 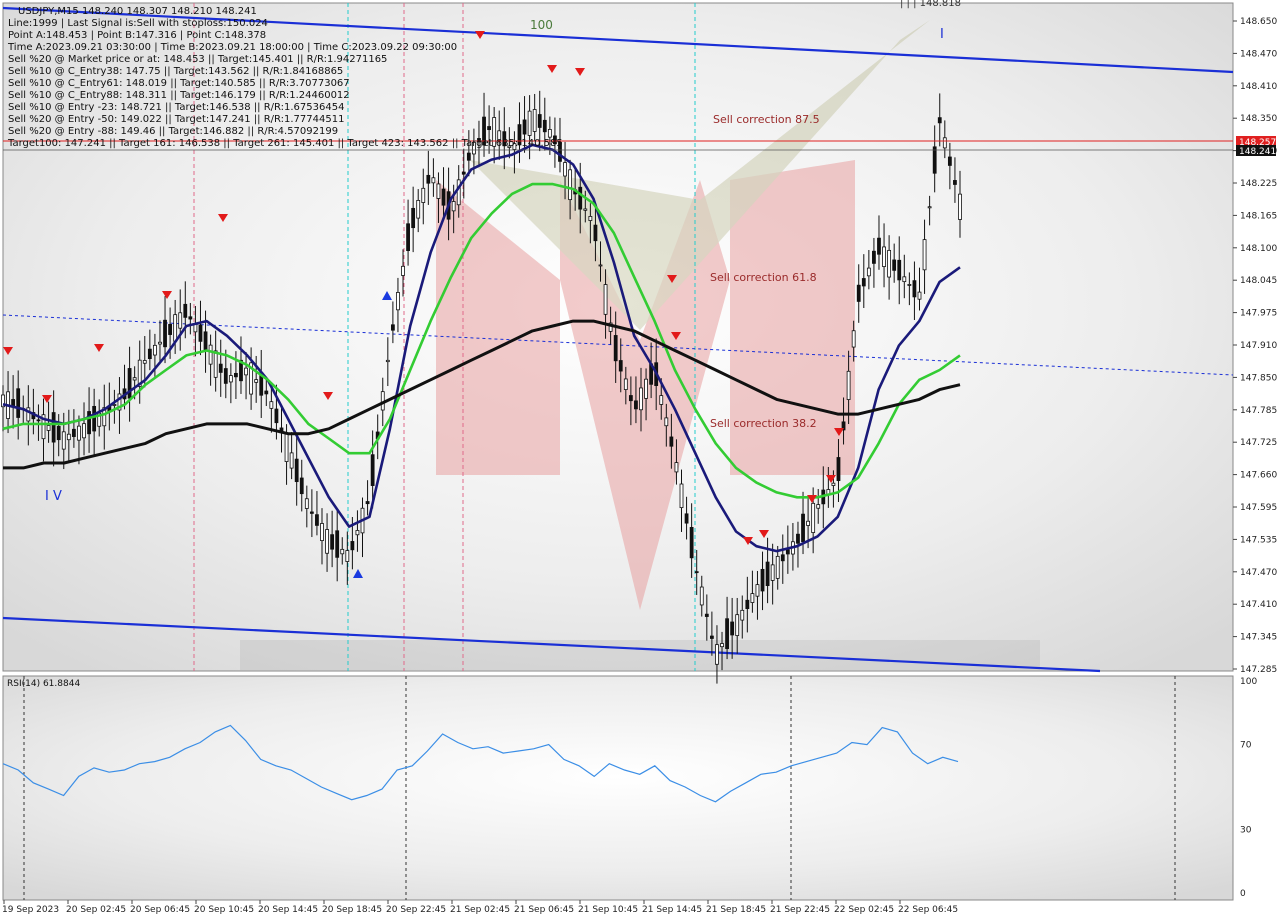 What do you see at coordinates (1258, 411) in the screenshot?
I see `price-tick-label: 147.785` at bounding box center [1258, 411].